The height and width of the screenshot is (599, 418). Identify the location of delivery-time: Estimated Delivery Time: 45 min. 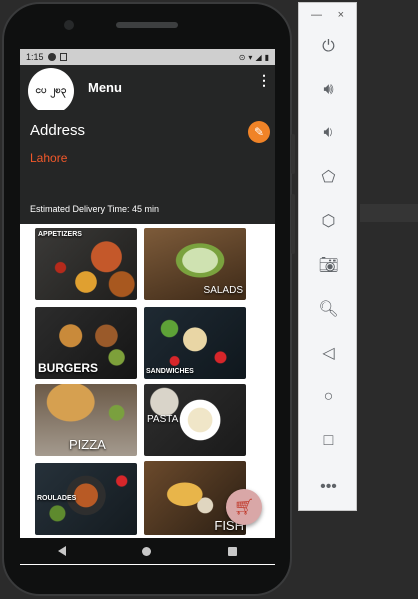
(95, 209).